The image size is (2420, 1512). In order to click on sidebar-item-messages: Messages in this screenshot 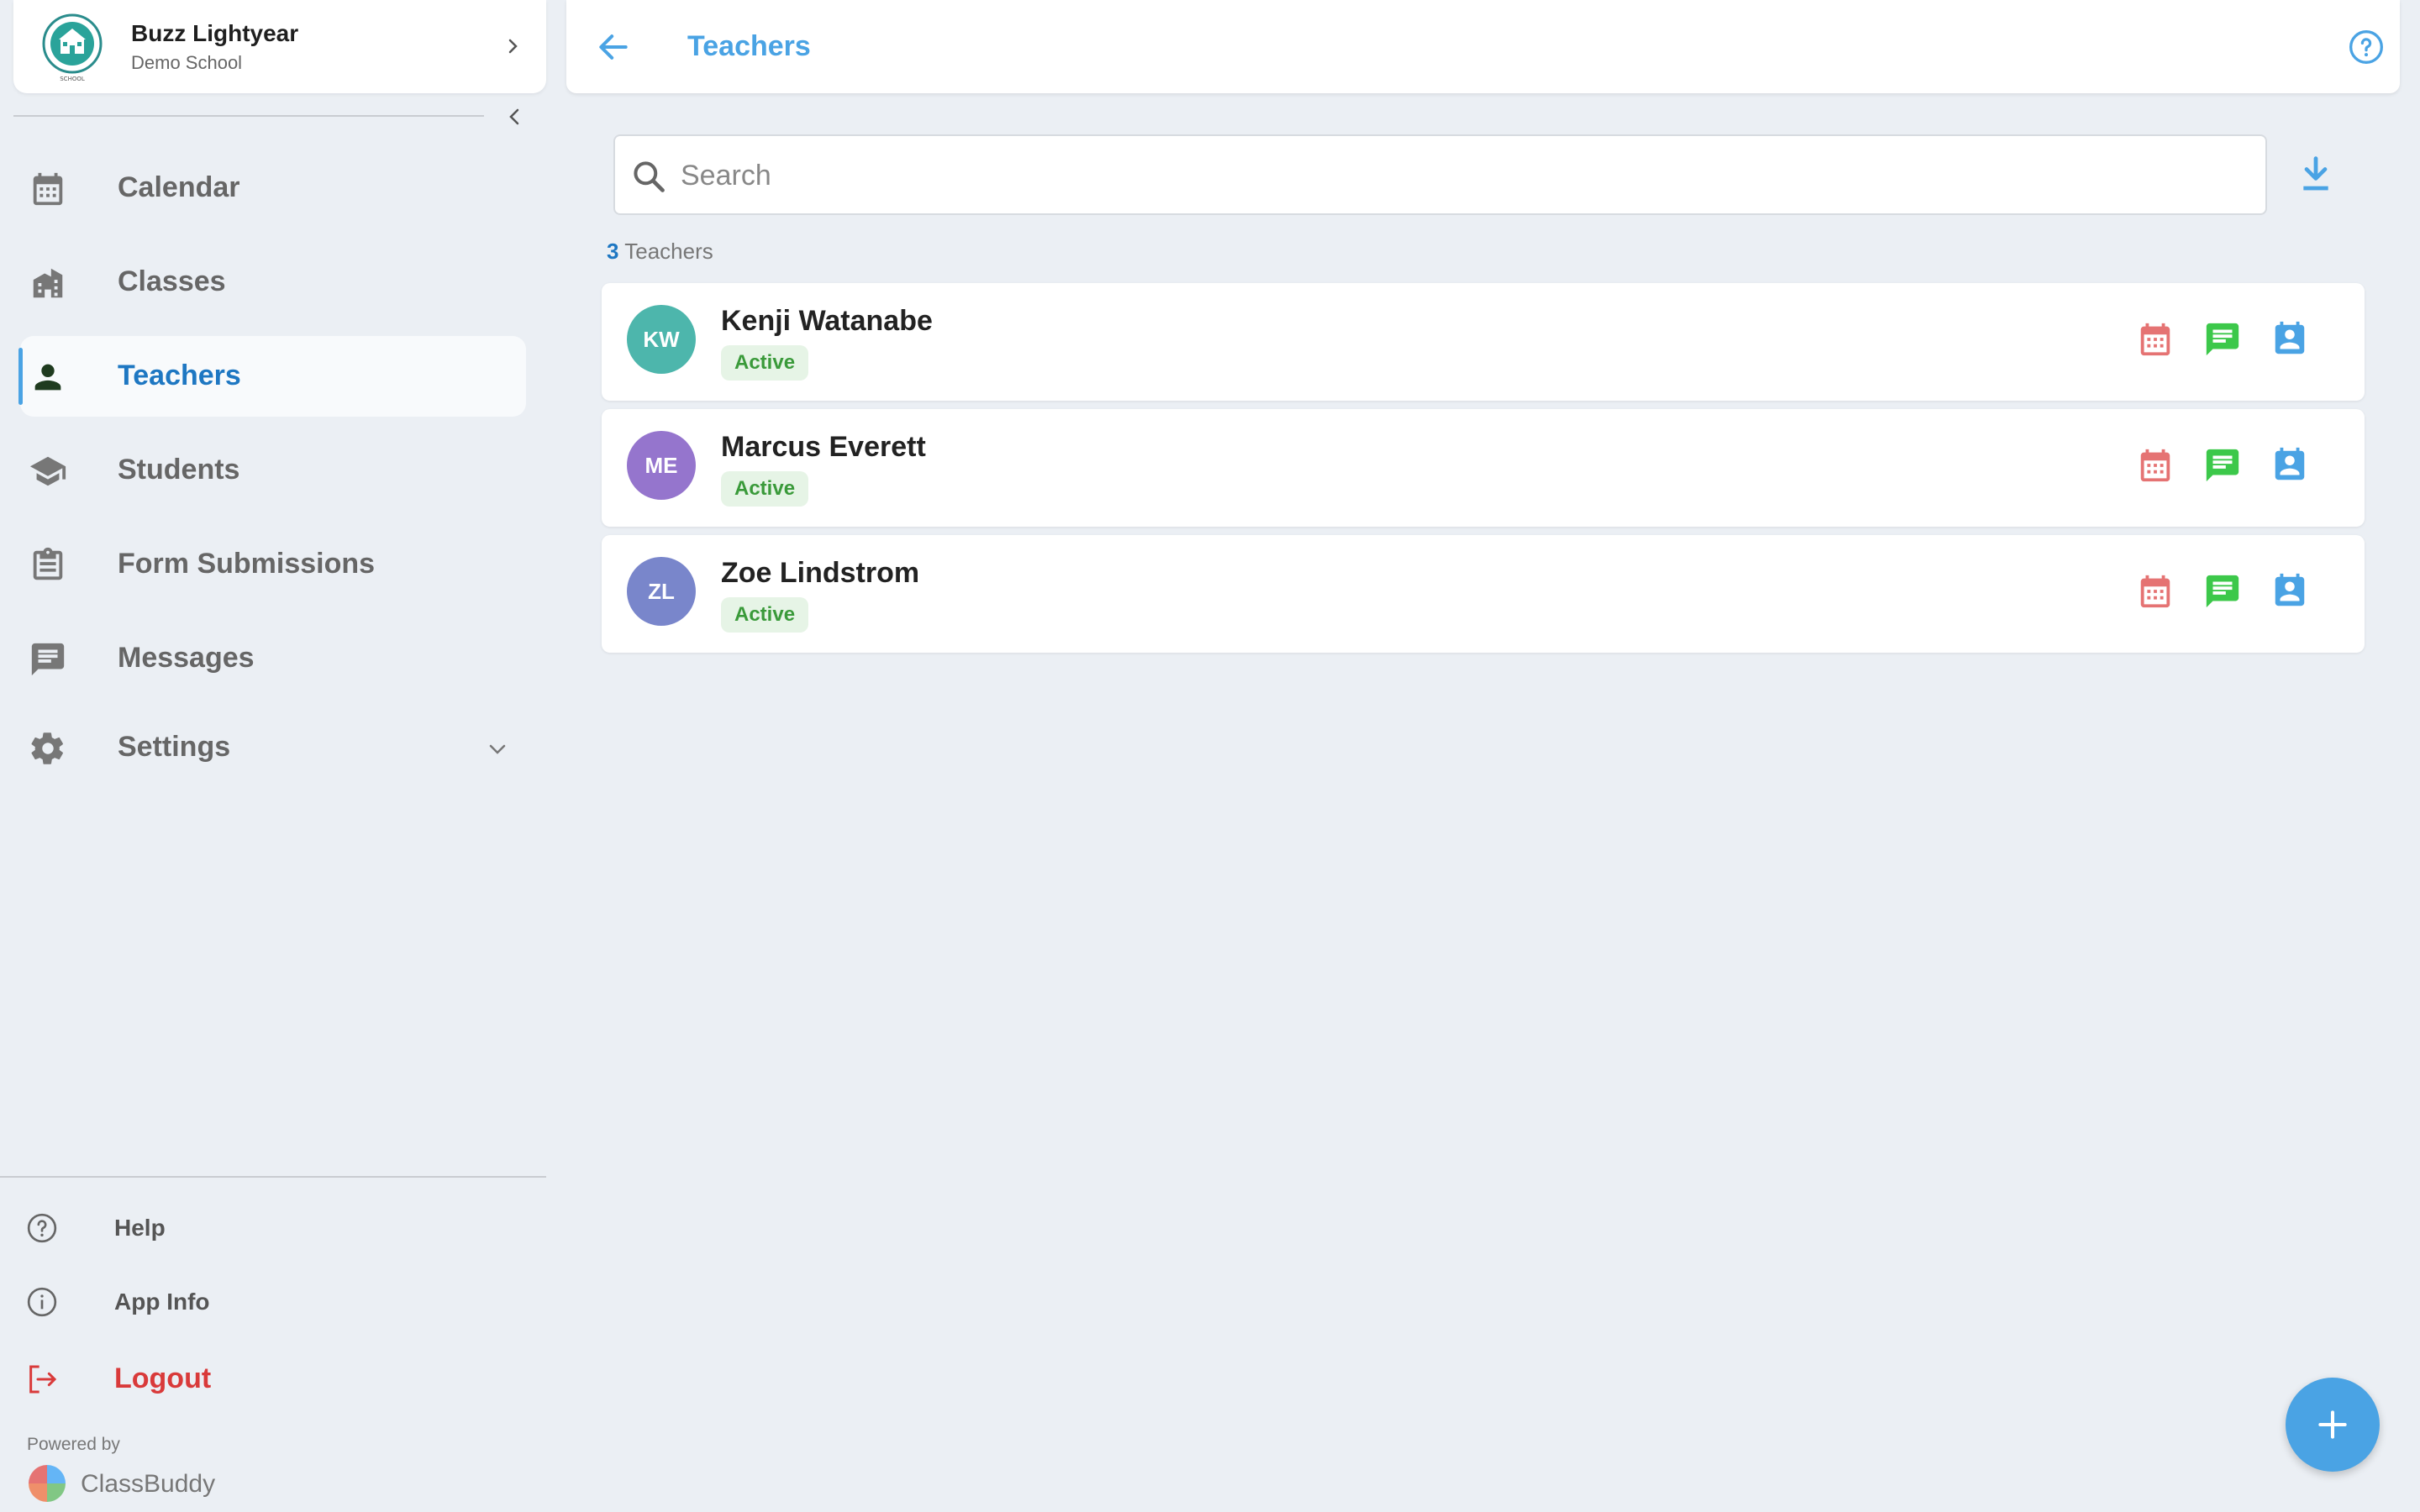, I will do `click(273, 658)`.